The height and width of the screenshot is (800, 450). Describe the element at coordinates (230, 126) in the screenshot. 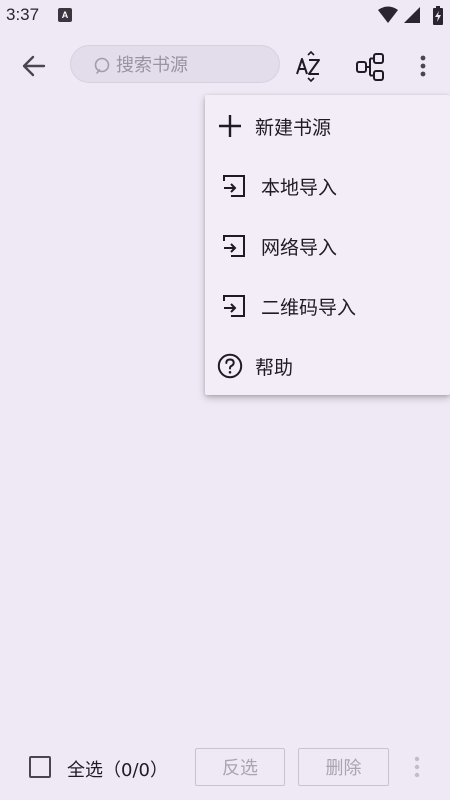

I see `plus-icon` at that location.